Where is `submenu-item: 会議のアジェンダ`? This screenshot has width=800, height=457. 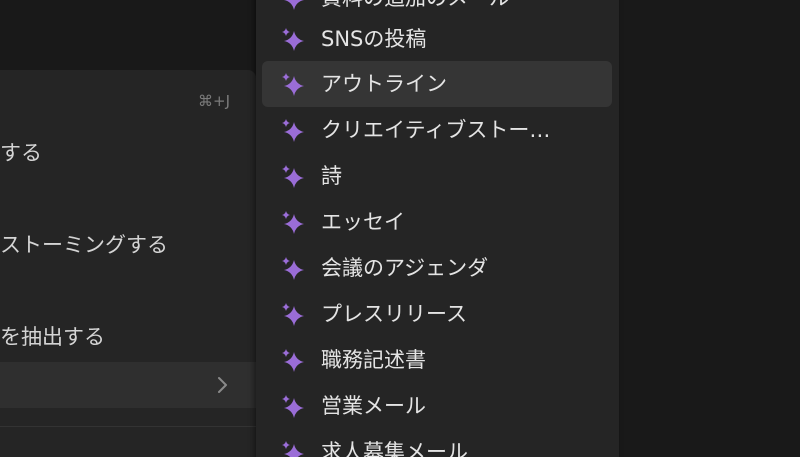 submenu-item: 会議のアジェンダ is located at coordinates (437, 268).